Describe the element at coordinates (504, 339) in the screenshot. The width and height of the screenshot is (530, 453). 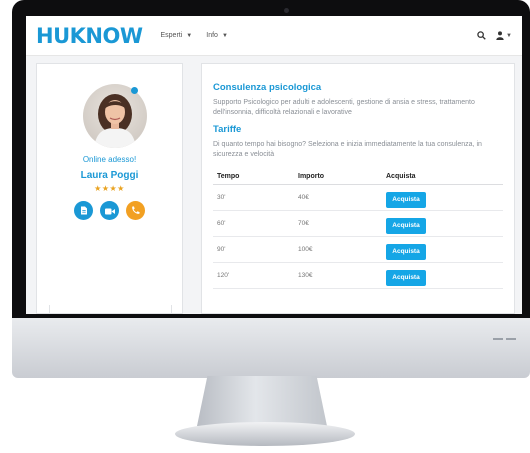
I see `chin-indicator` at that location.